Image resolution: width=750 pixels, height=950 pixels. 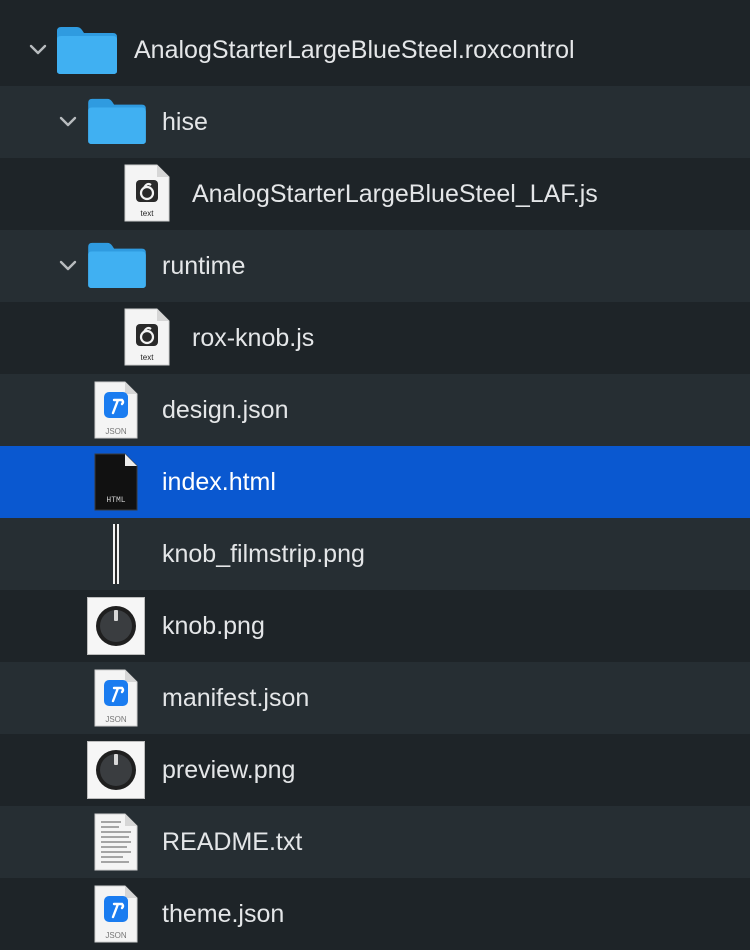 I want to click on tree-row-hise: hise, so click(x=375, y=122).